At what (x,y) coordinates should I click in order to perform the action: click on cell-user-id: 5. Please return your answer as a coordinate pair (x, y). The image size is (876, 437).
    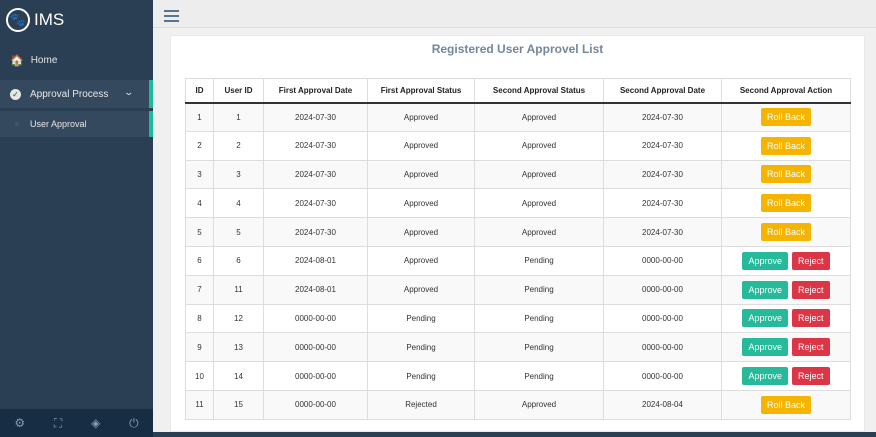
    Looking at the image, I should click on (238, 232).